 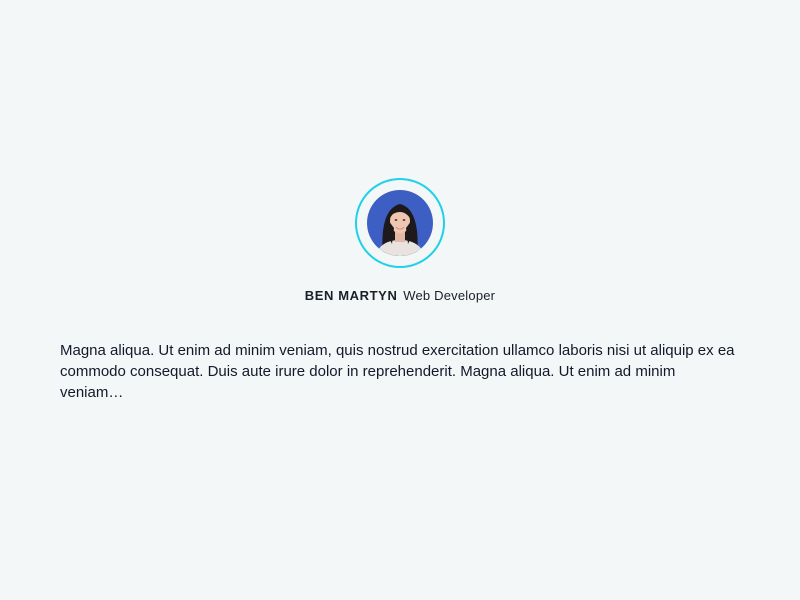 What do you see at coordinates (400, 296) in the screenshot?
I see `author-line: BEN MARTYN Web Developer` at bounding box center [400, 296].